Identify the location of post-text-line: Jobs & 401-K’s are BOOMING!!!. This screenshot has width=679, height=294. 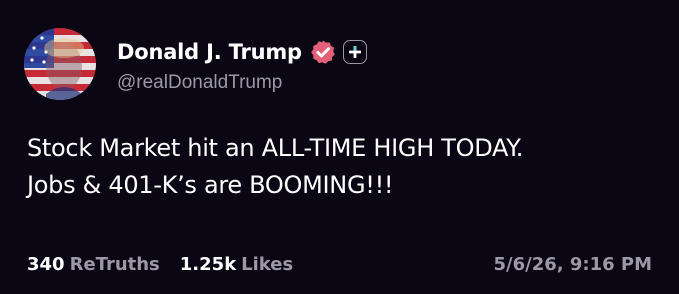
(210, 185).